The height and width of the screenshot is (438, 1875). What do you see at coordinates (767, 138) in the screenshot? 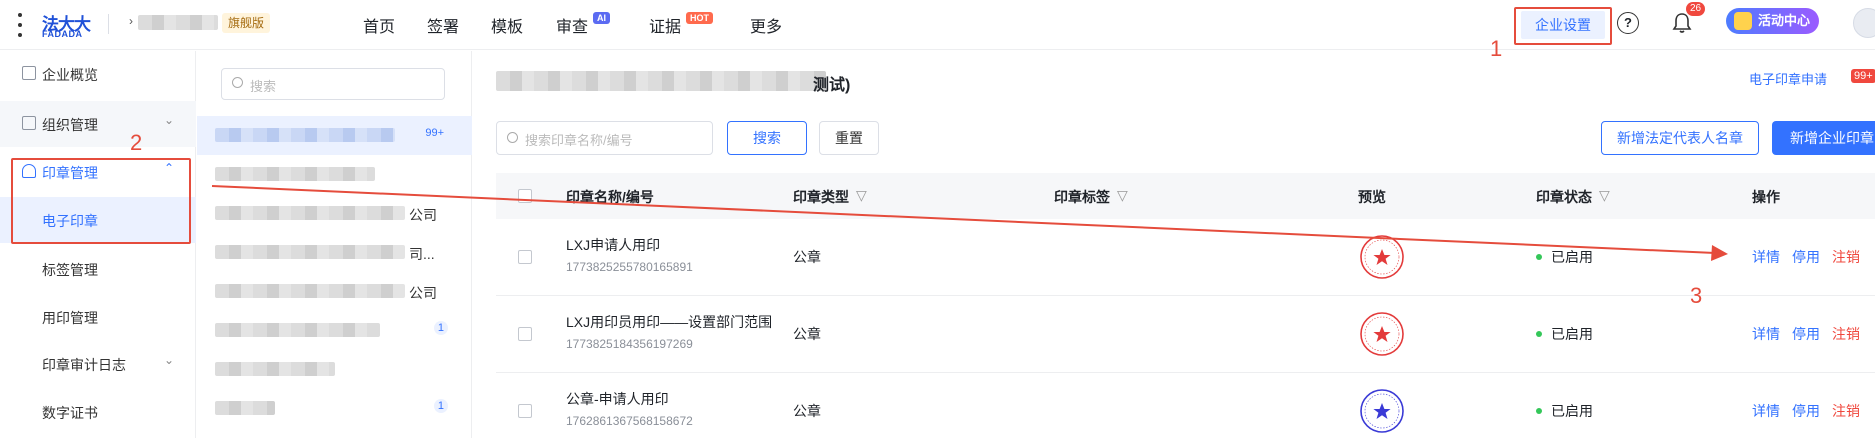
I see `search-button: 搜索` at bounding box center [767, 138].